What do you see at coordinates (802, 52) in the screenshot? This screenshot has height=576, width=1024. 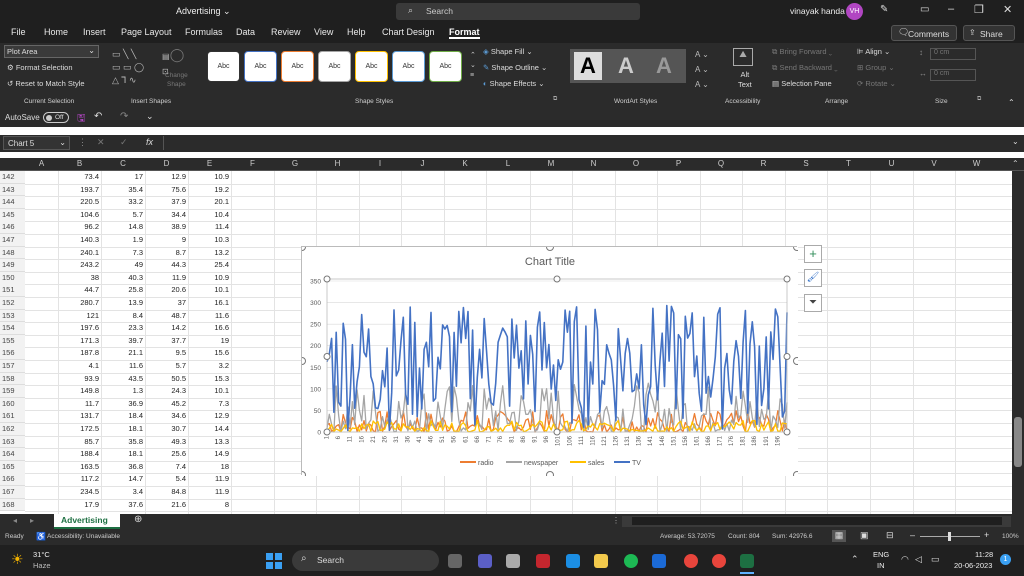 I see `bring-forward-button: ⧉ Bring Forward ⌄` at bounding box center [802, 52].